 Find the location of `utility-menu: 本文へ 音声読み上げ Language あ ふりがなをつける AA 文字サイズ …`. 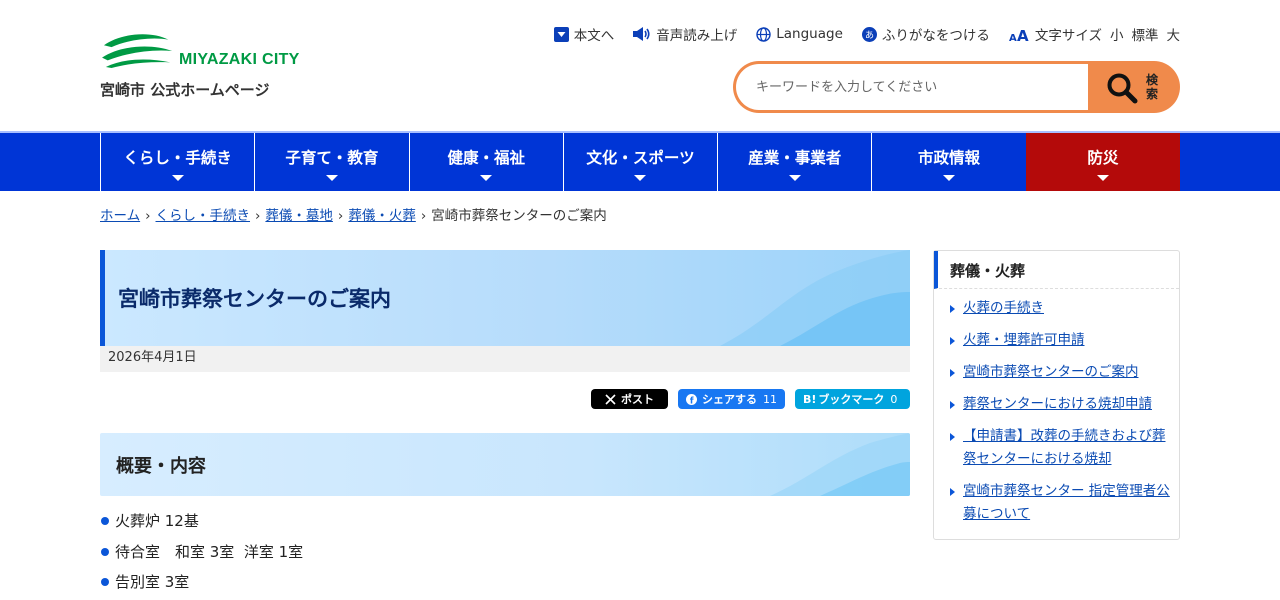

utility-menu: 本文へ 音声読み上げ Language あ ふりがなをつける AA 文字サイズ … is located at coordinates (857, 34).